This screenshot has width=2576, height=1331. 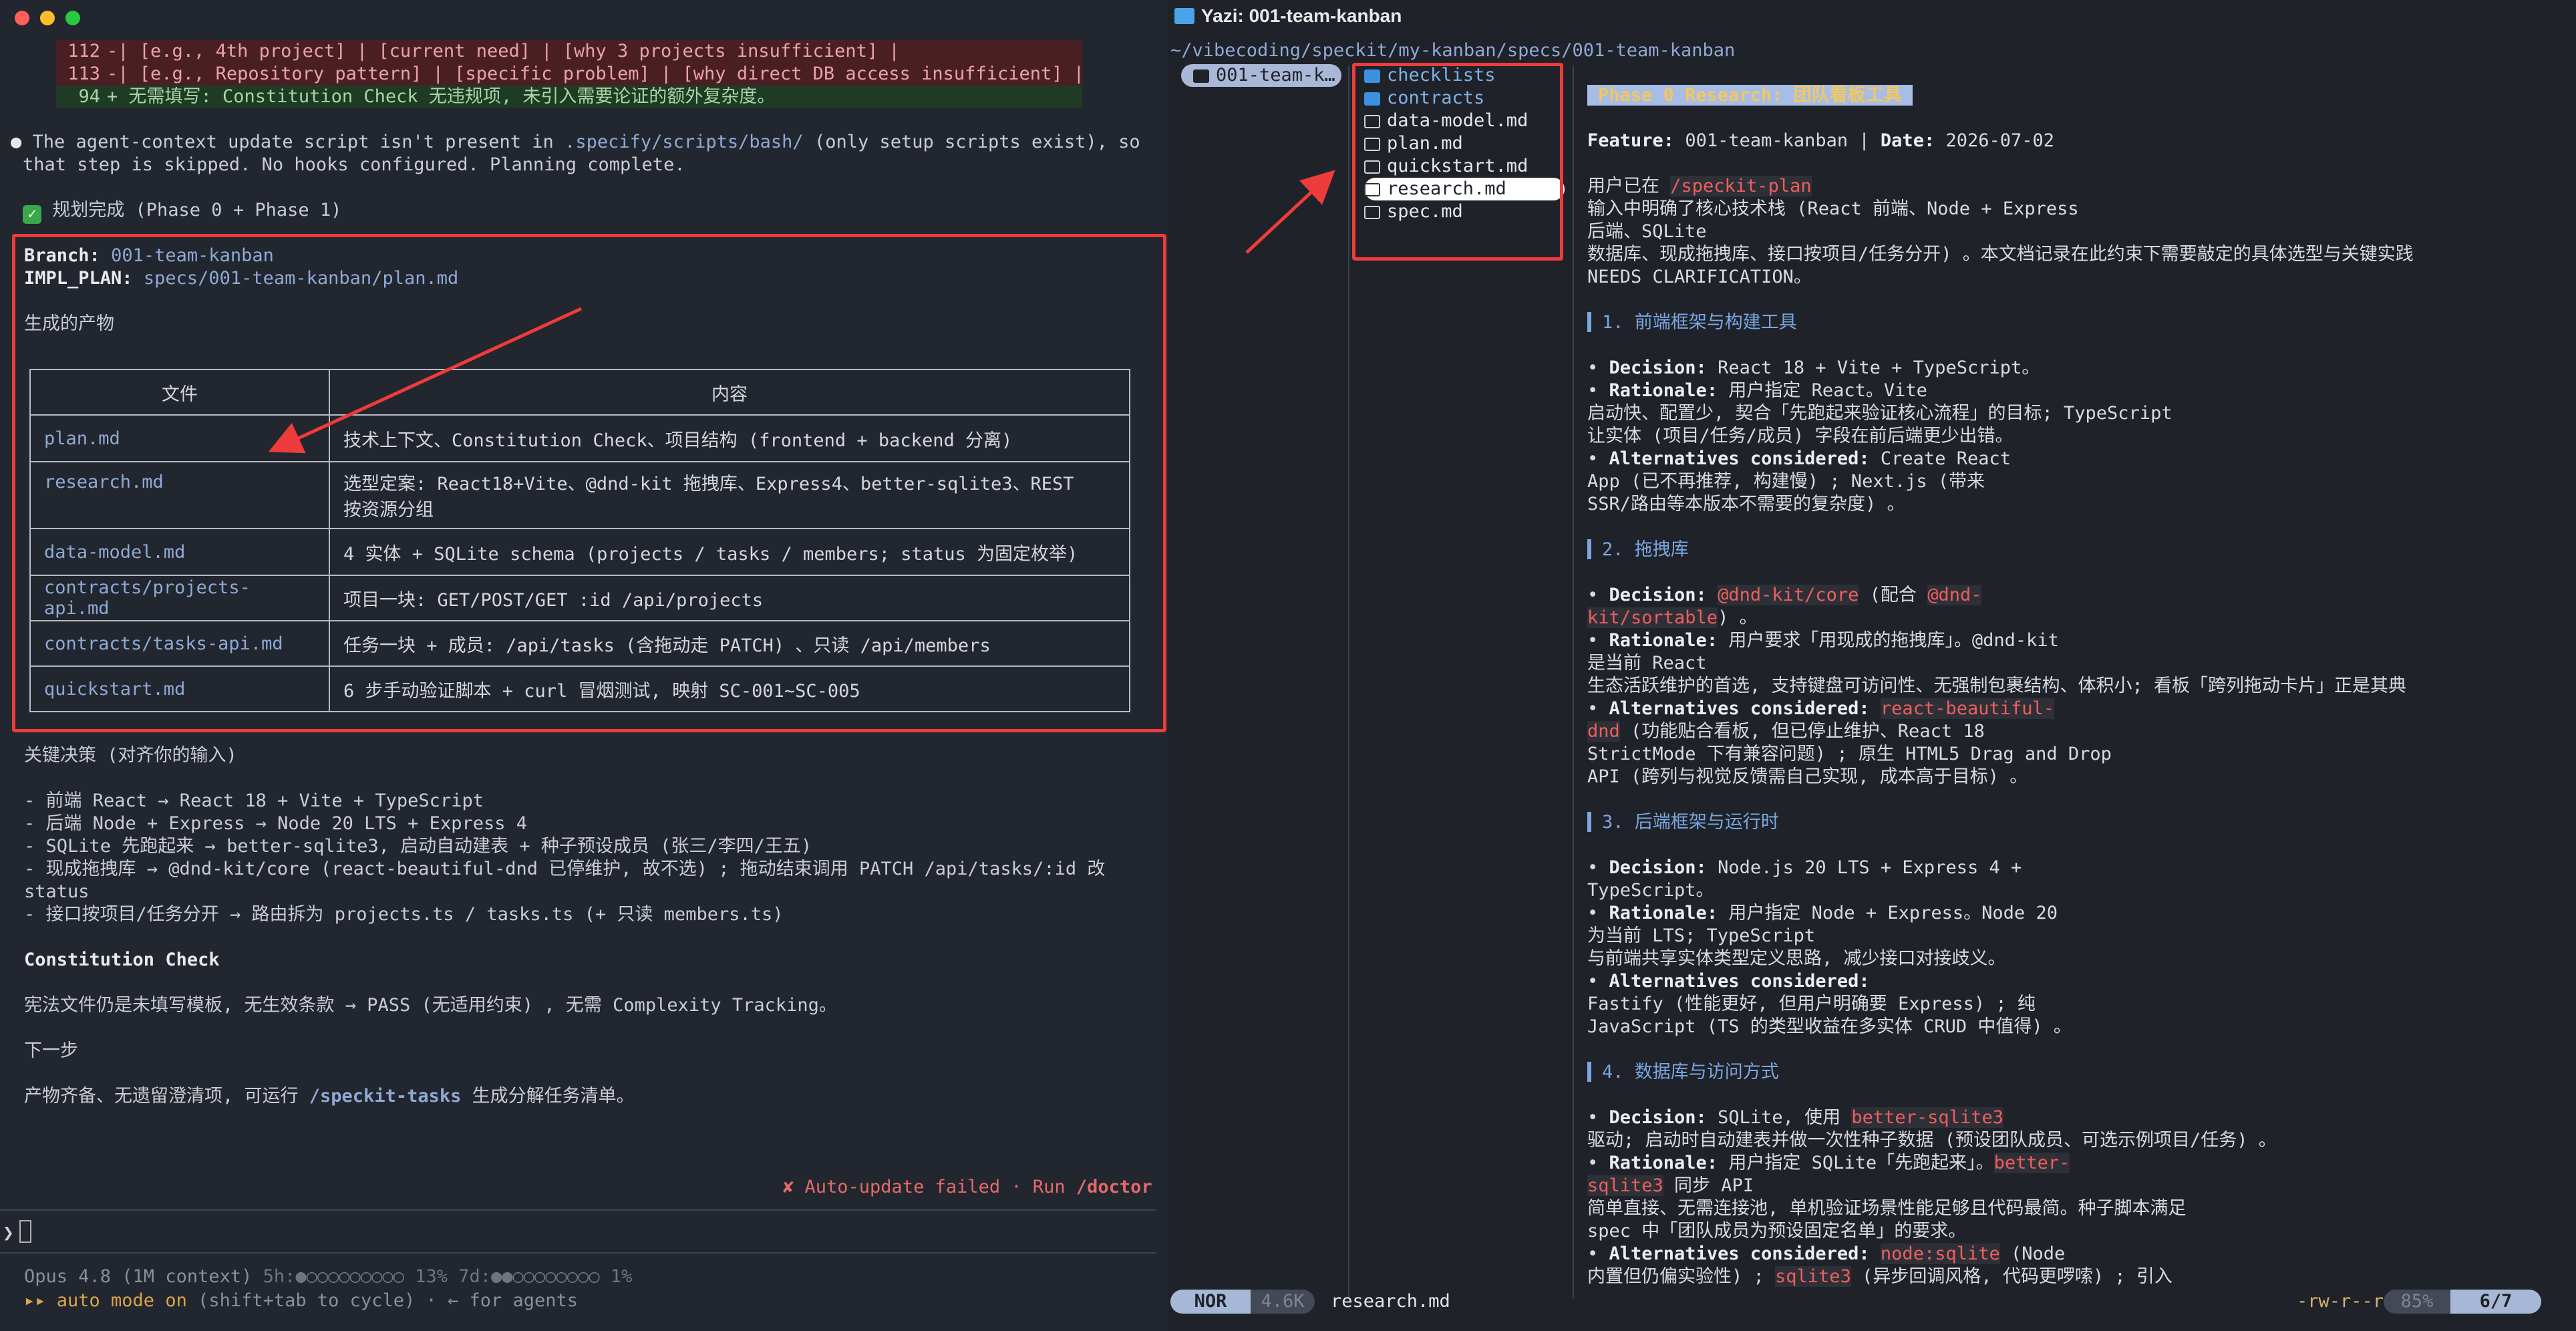 What do you see at coordinates (138, 1276) in the screenshot?
I see `model-name: Opus 4.8 (1M context)` at bounding box center [138, 1276].